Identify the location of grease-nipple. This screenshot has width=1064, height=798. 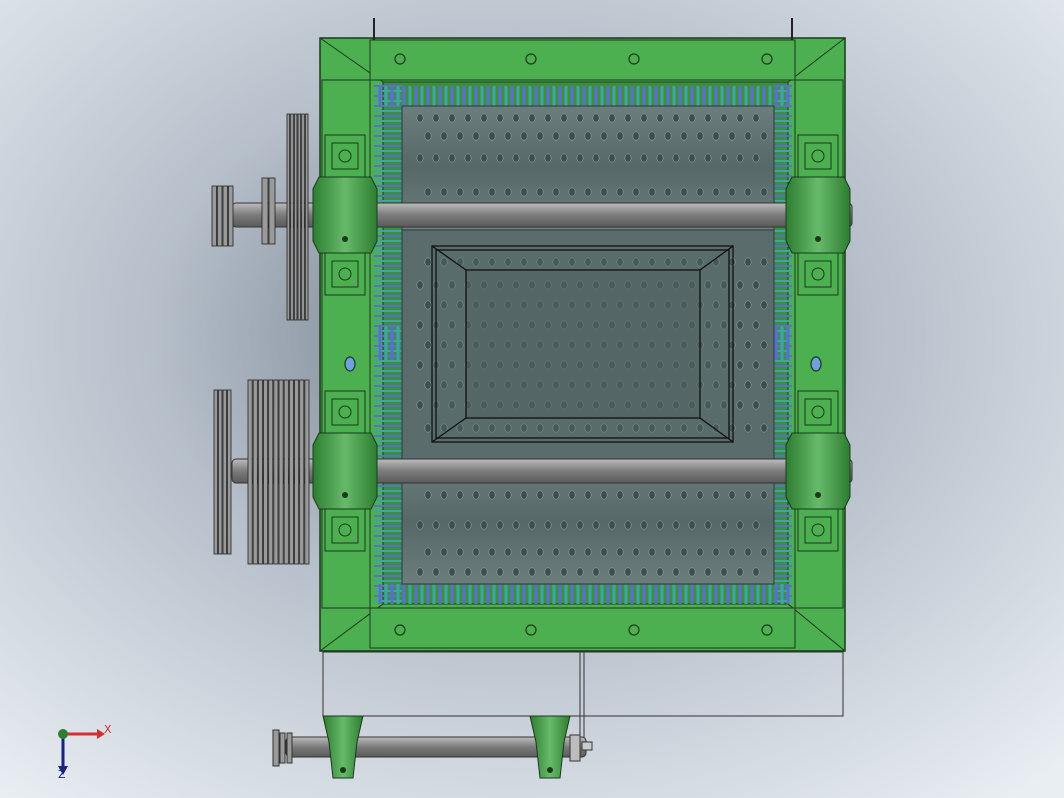
(818, 239).